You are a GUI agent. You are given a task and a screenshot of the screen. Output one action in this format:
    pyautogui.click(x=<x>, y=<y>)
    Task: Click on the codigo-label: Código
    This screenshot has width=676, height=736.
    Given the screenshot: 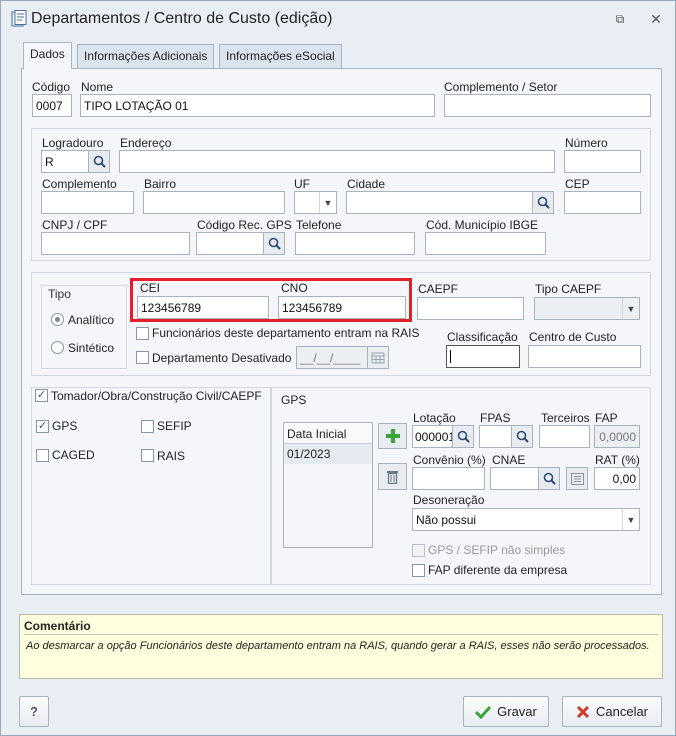 What is the action you would take?
    pyautogui.click(x=51, y=87)
    